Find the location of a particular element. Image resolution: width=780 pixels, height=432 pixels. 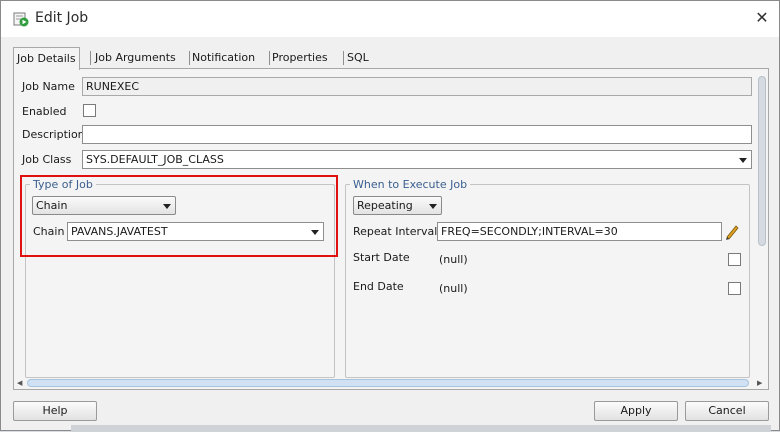

tab-notification: Notification is located at coordinates (223, 58).